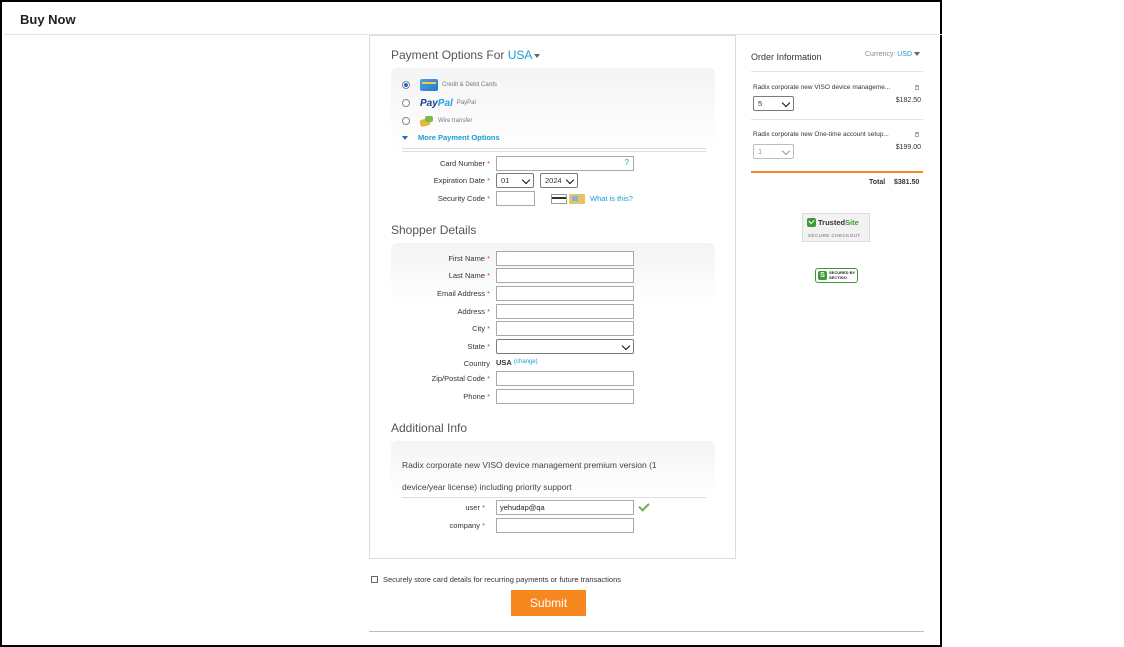  Describe the element at coordinates (406, 121) in the screenshot. I see `wire-radio` at that location.